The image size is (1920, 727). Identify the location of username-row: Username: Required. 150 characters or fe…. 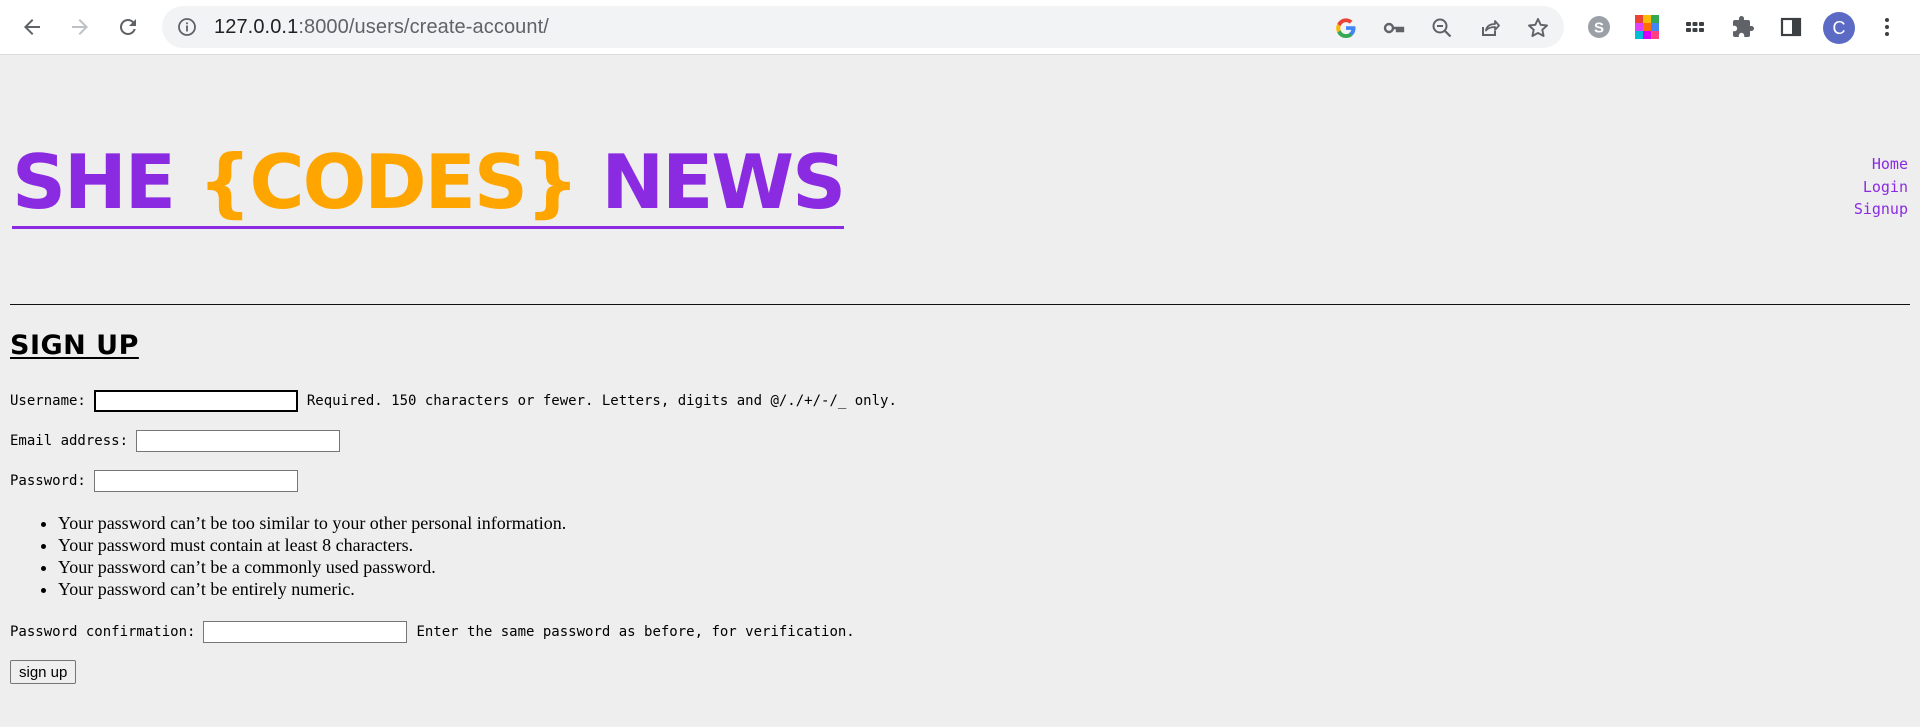
(453, 401).